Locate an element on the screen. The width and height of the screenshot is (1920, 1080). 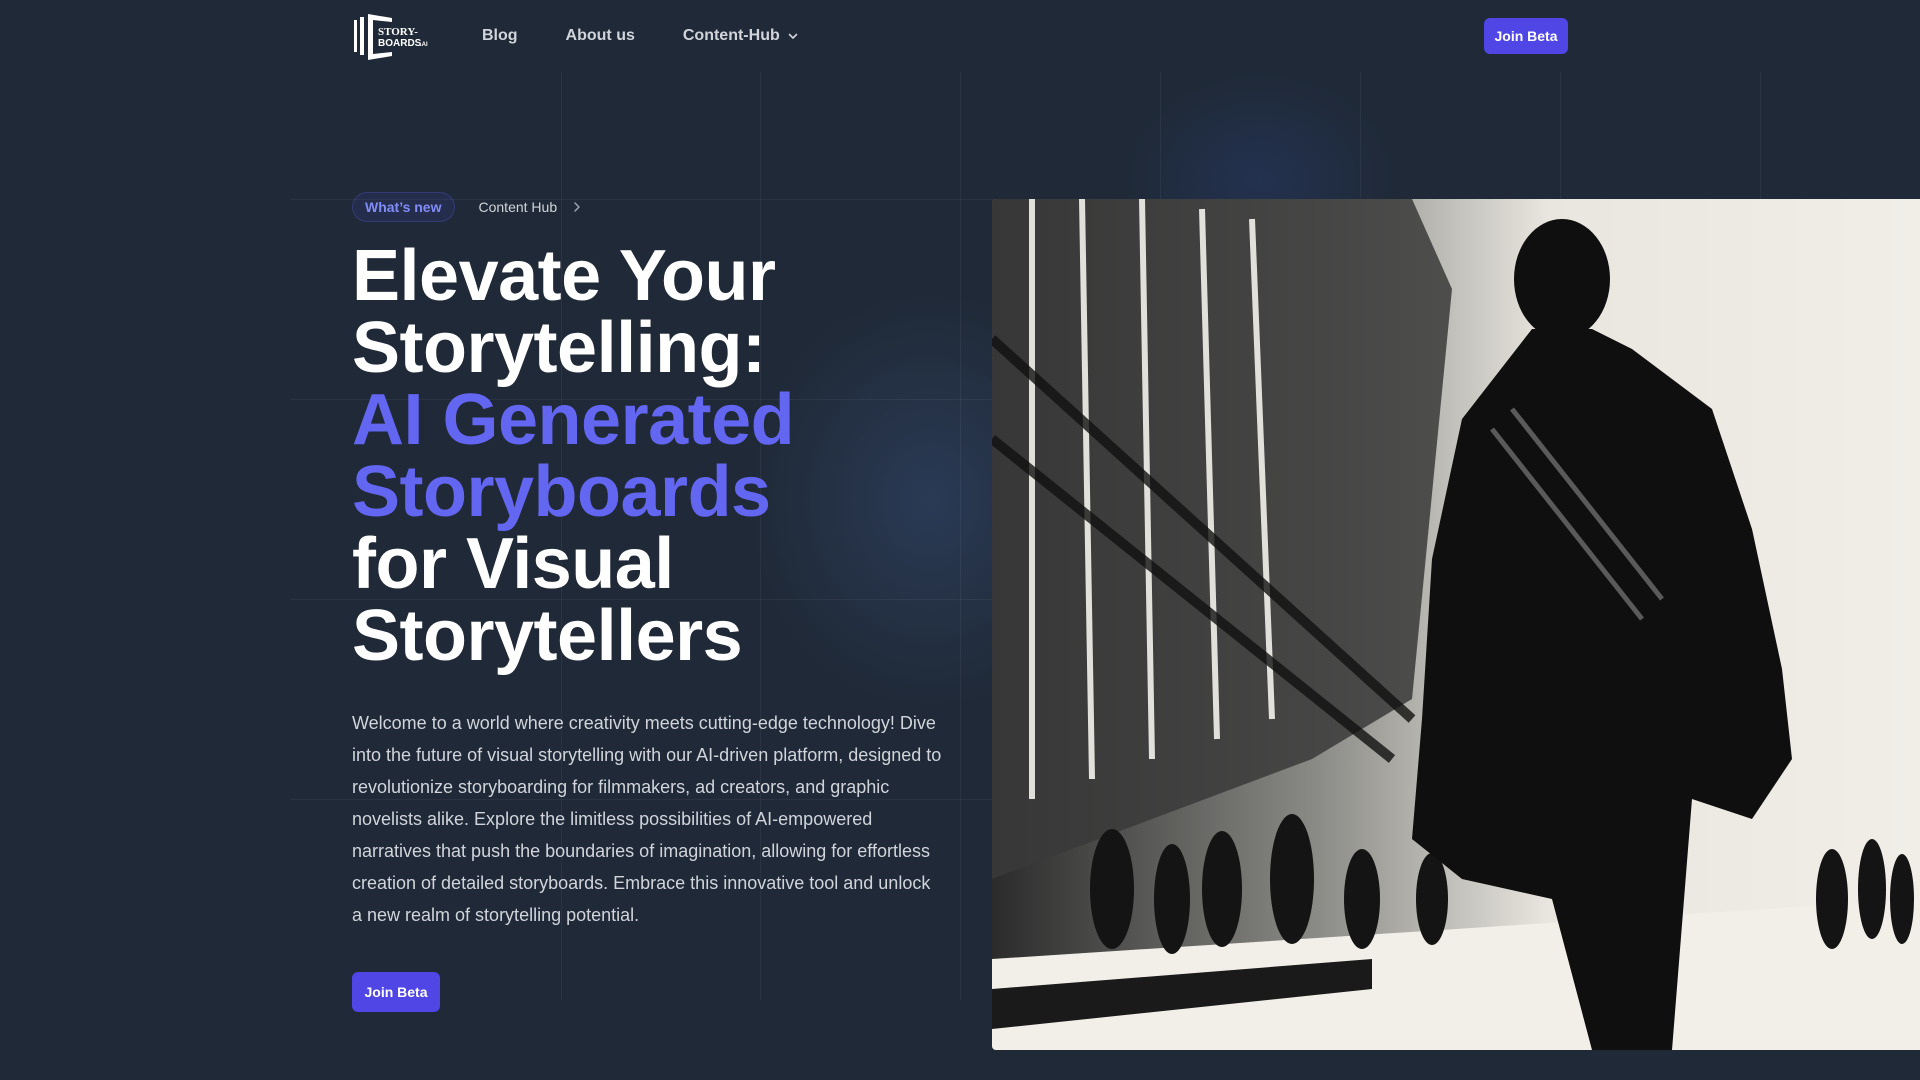
nav-item-about-us: About us is located at coordinates (600, 36).